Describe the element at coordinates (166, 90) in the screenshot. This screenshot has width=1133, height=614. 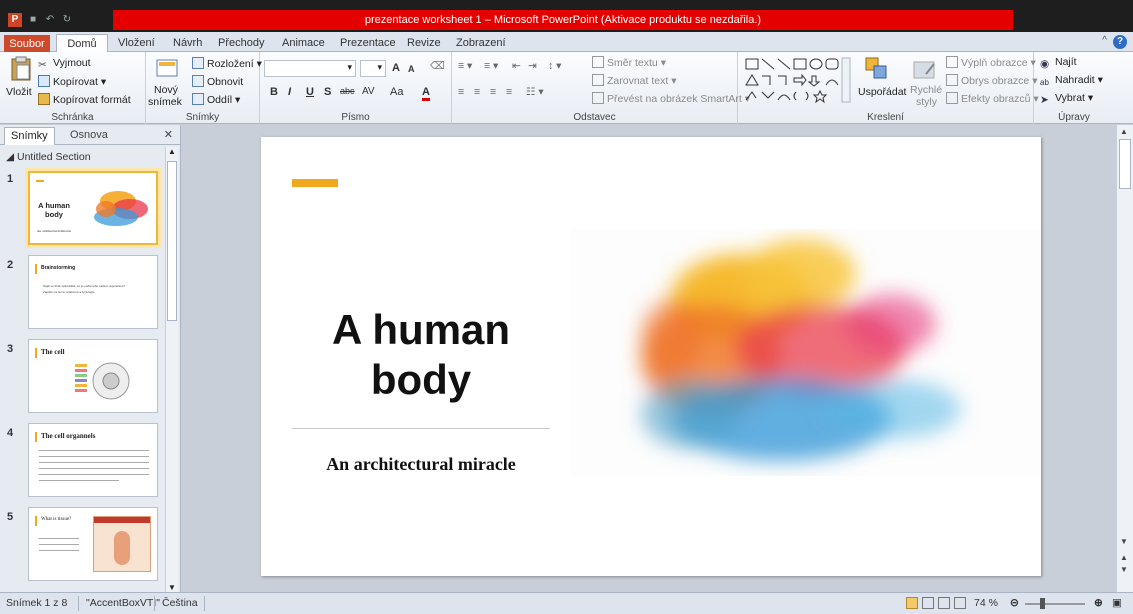
I see `new-slide-label-1: Nový` at that location.